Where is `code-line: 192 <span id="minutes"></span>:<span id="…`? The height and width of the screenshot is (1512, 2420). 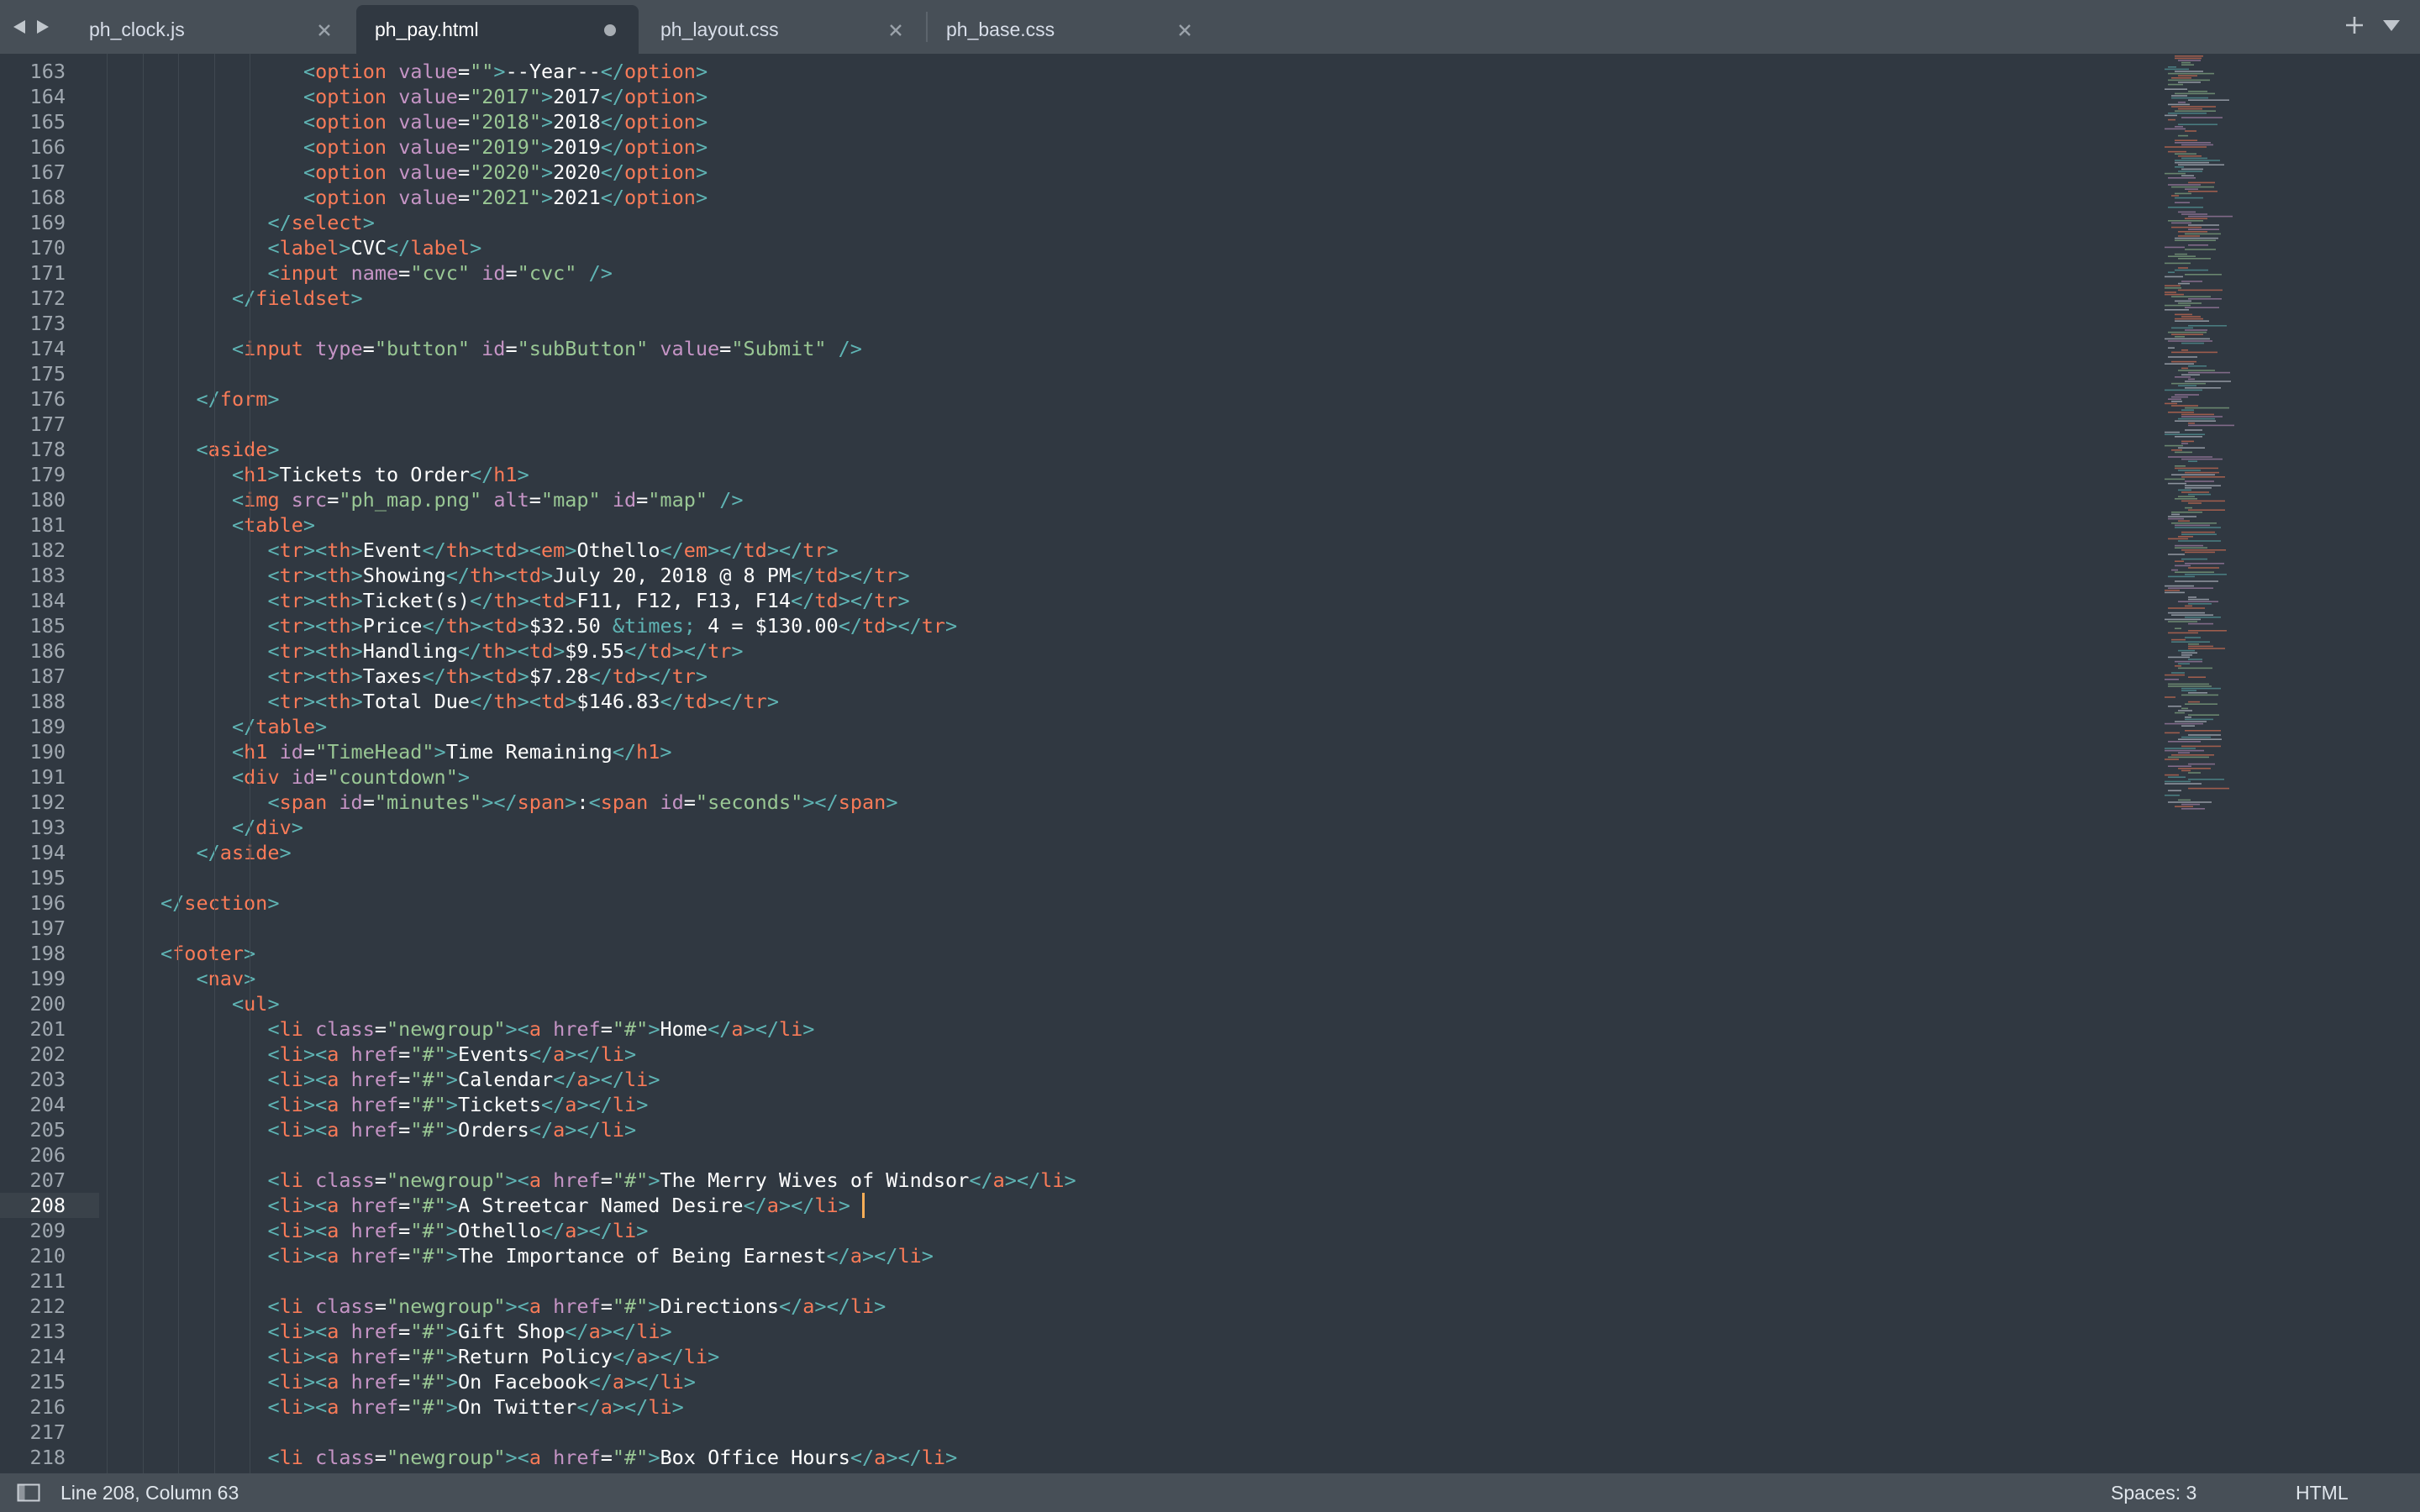
code-line: 192 <span id="minutes"></span>:<span id="… is located at coordinates (1075, 802).